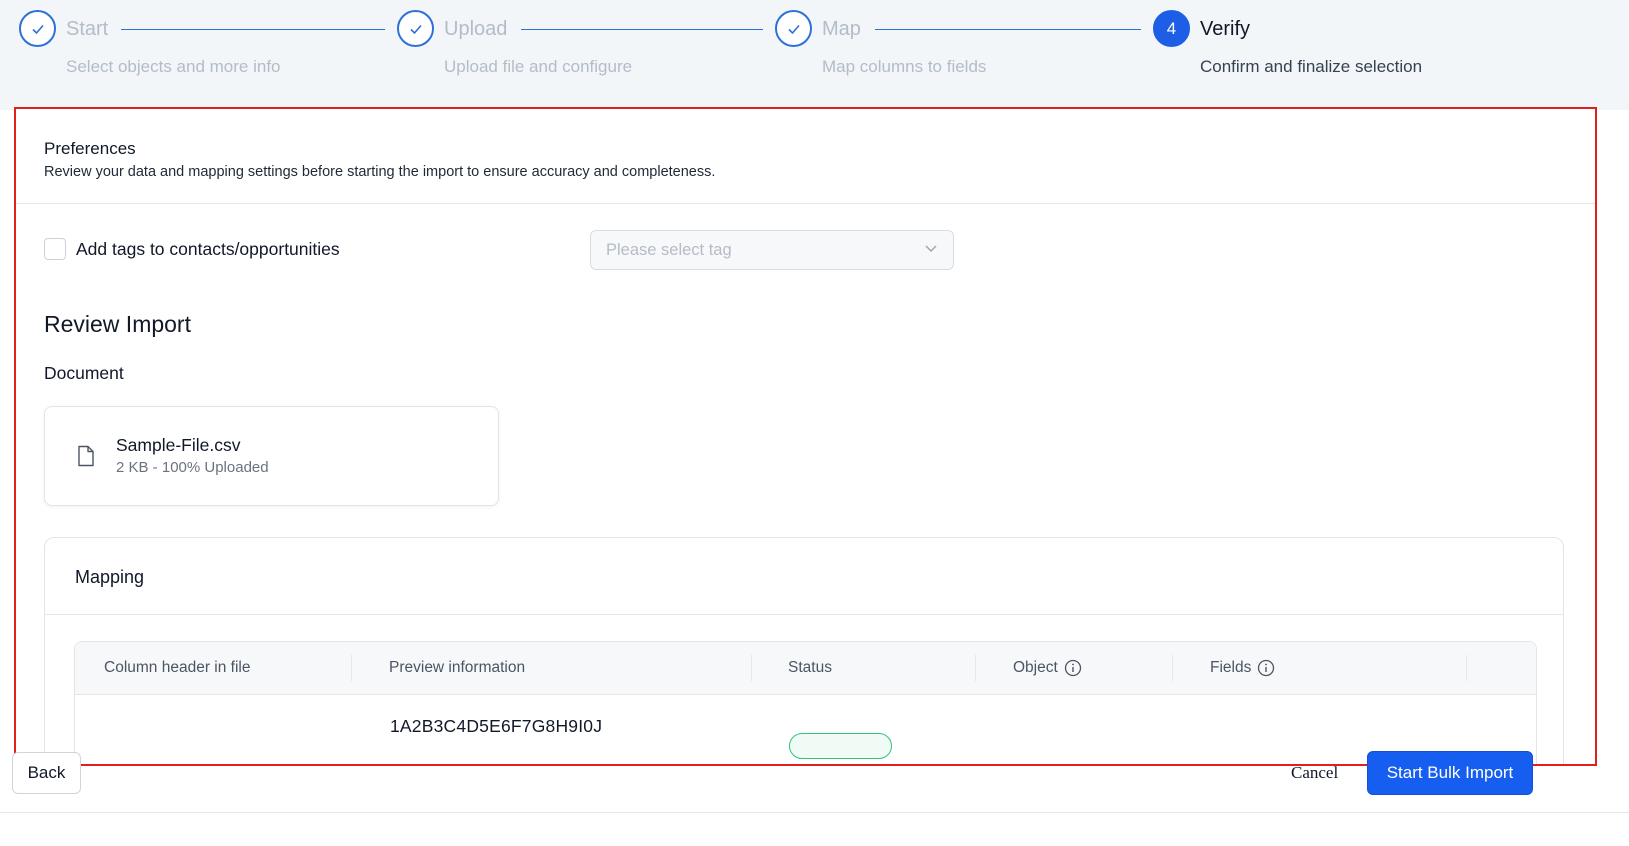 The width and height of the screenshot is (1629, 846). I want to click on table-row-preview: 1A2B3C4D5E6F7G8H9I0J, so click(496, 726).